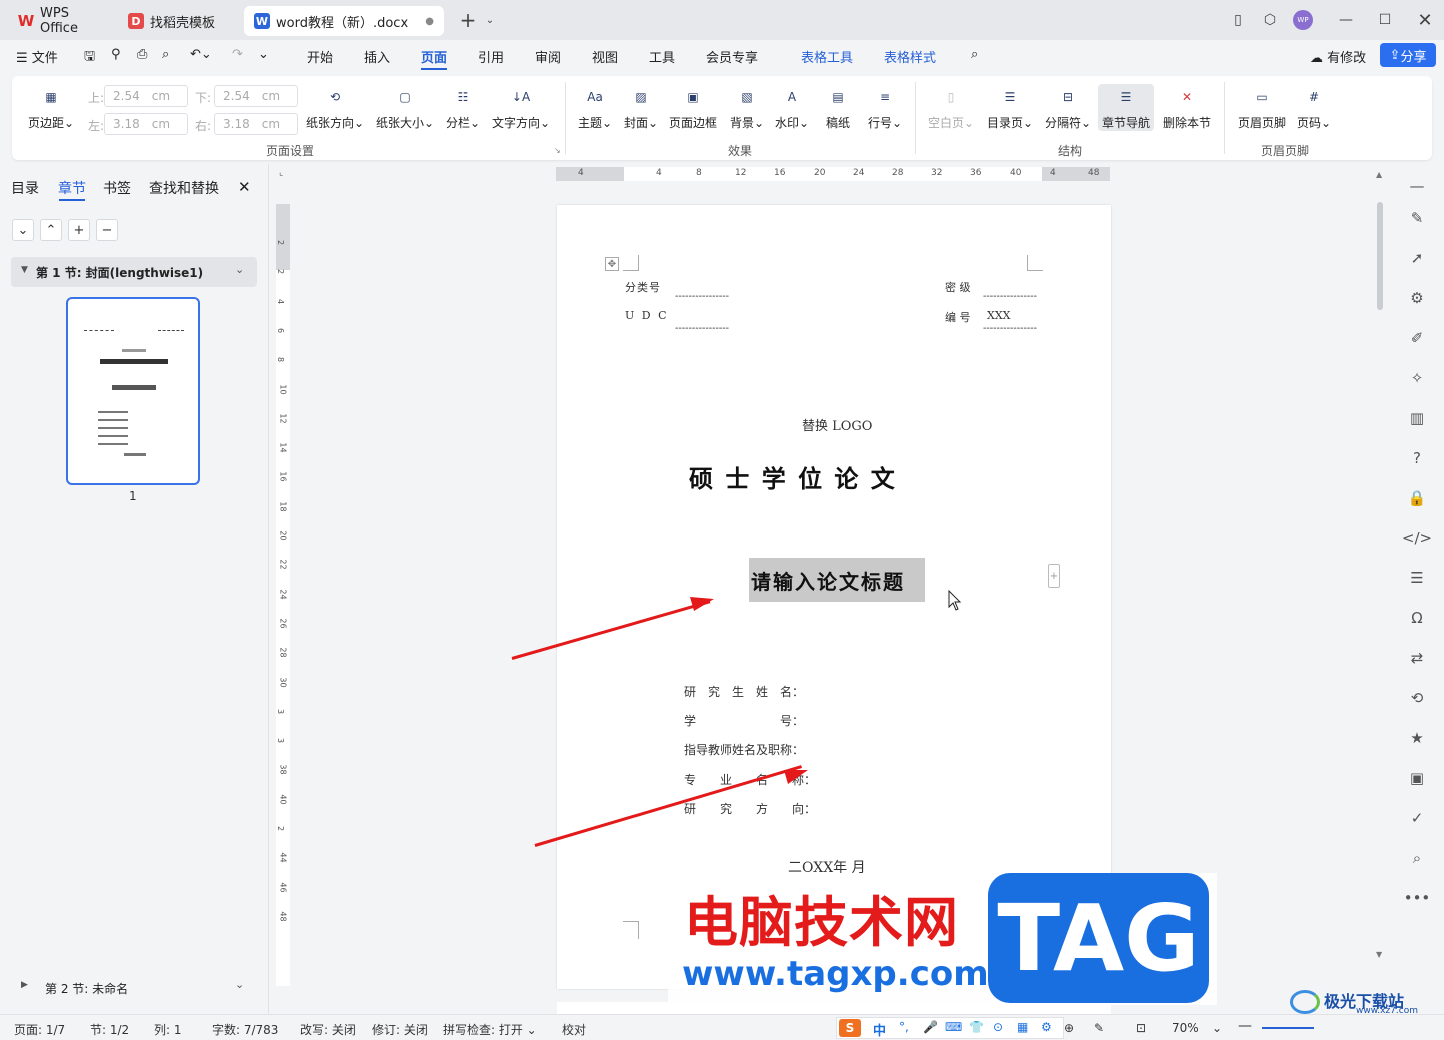 The width and height of the screenshot is (1444, 1040). I want to click on blank-page-button: ▯ 空白页⌄, so click(951, 107).